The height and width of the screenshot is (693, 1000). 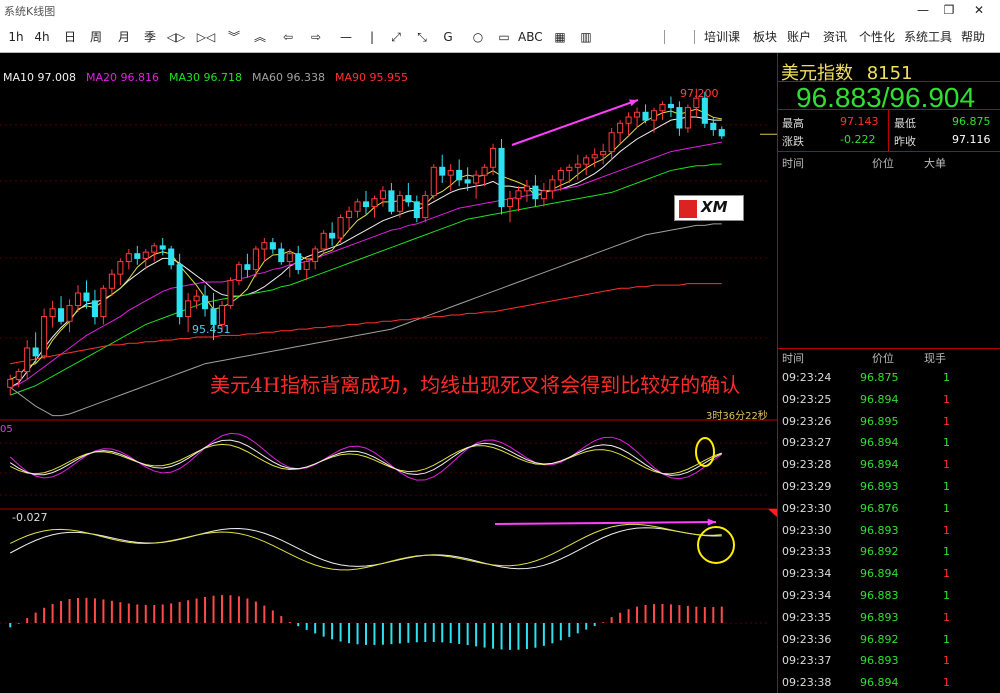 I want to click on menu-item-4: 个性化, so click(x=877, y=37).